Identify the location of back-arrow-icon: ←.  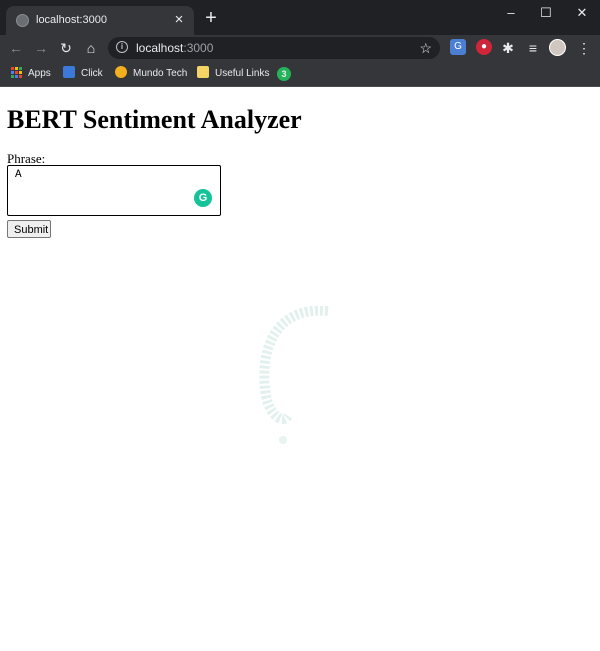
(16, 48).